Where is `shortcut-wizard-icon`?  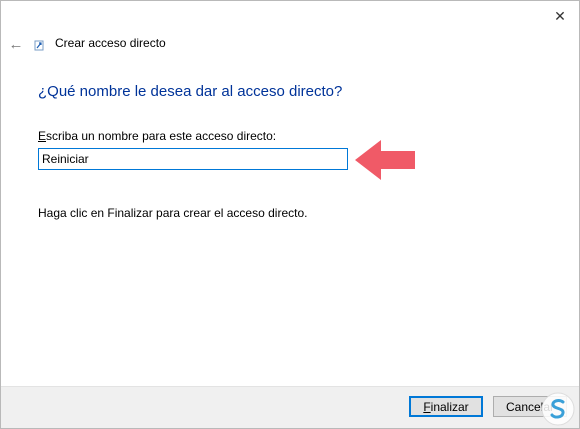 shortcut-wizard-icon is located at coordinates (39, 45).